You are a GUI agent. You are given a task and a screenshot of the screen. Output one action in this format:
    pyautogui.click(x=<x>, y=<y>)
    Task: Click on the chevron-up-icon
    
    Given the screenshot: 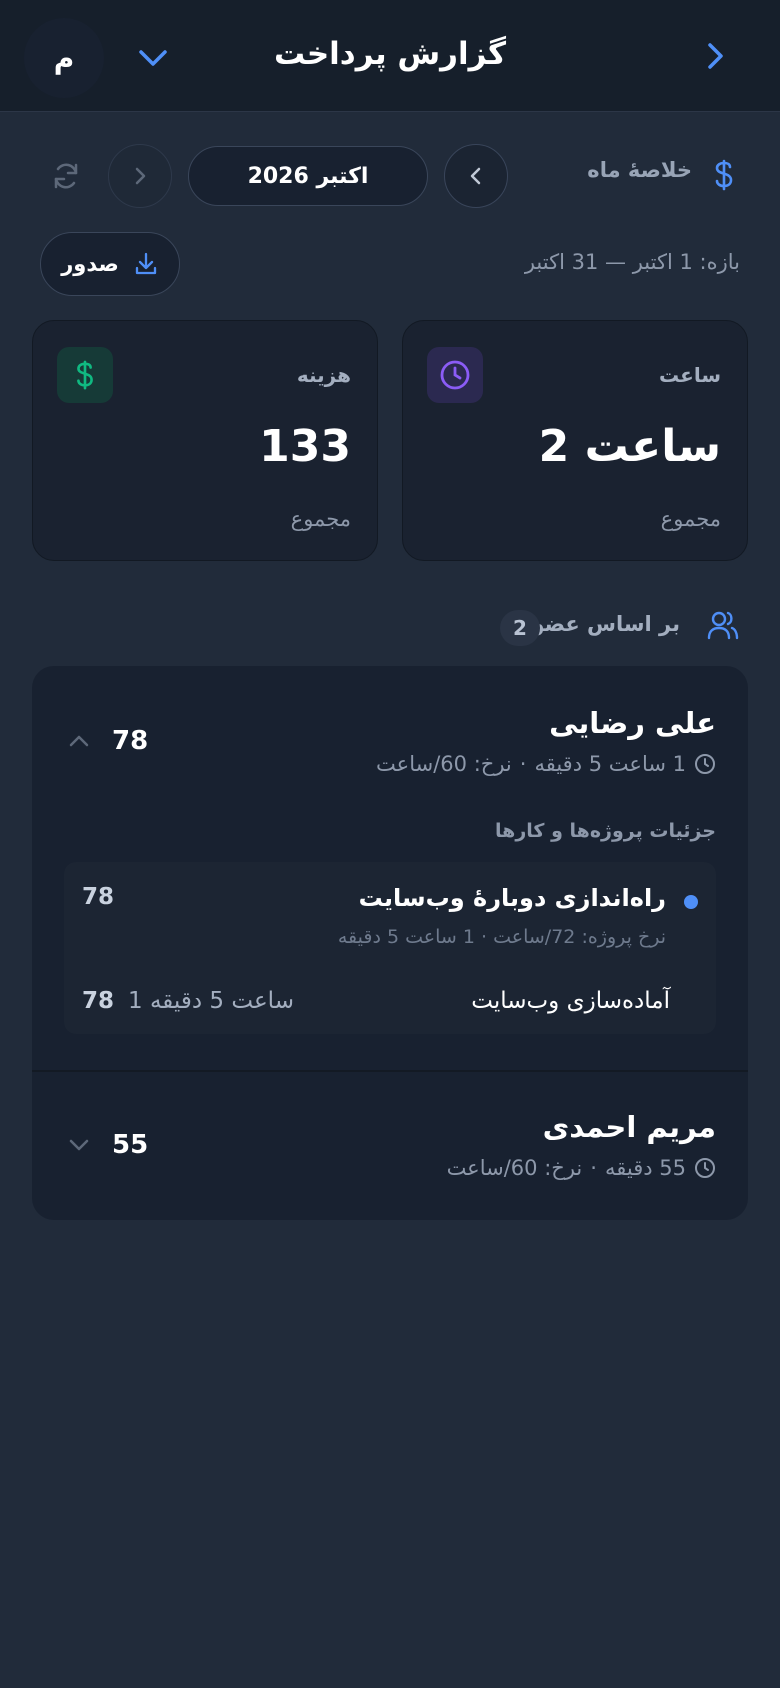 What is the action you would take?
    pyautogui.click(x=79, y=741)
    